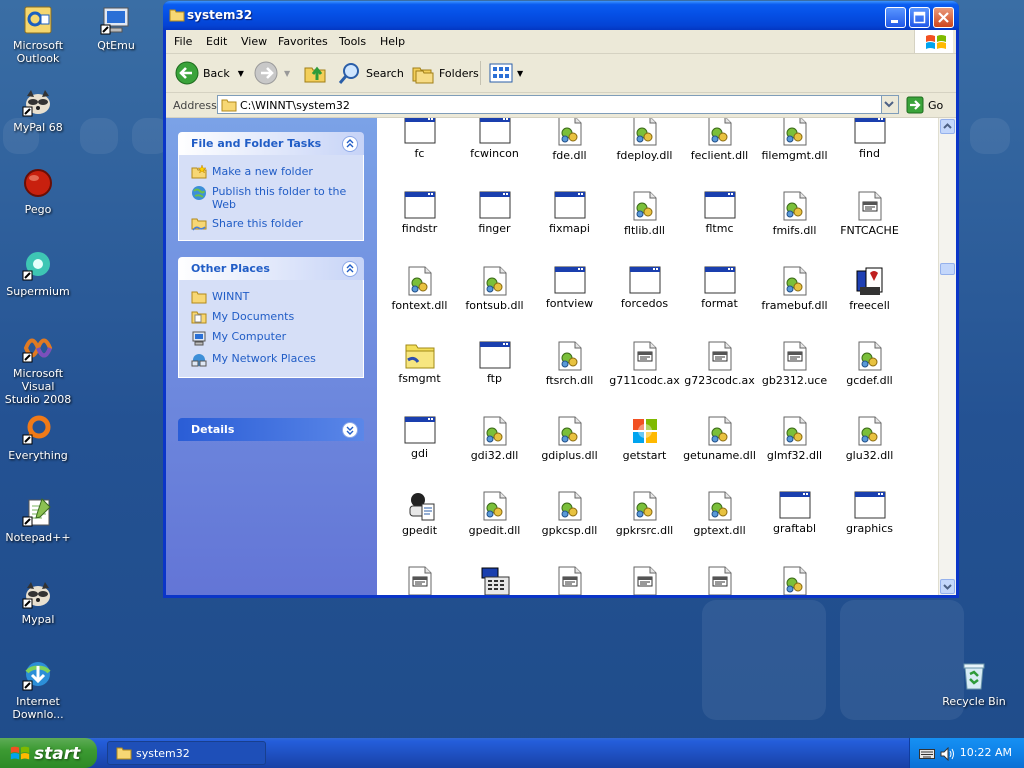 The width and height of the screenshot is (1024, 768). What do you see at coordinates (719, 513) in the screenshot?
I see `file-item: gptext.dll` at bounding box center [719, 513].